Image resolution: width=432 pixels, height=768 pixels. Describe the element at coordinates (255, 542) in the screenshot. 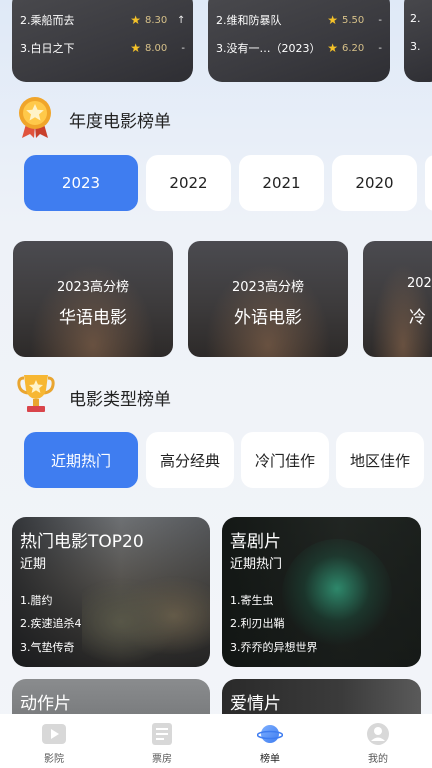

I see `genre-card-title: 喜剧片` at that location.